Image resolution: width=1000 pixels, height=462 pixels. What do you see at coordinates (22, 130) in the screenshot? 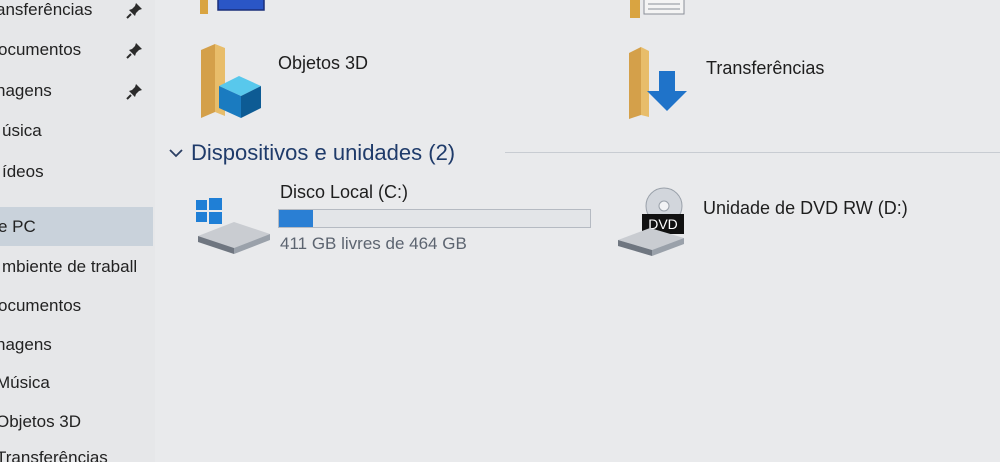
I see `nav-item-label: úsica` at bounding box center [22, 130].